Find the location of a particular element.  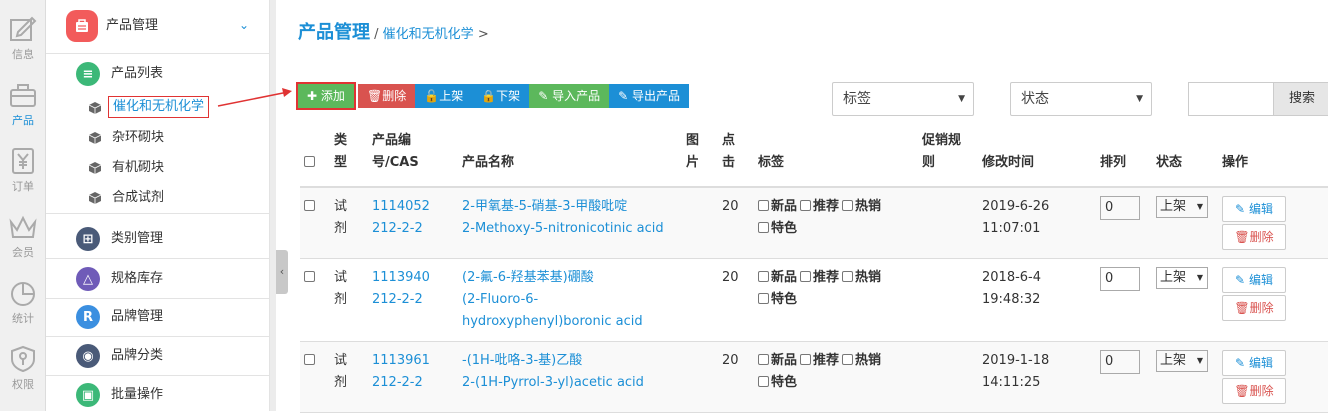

sidebar-item-batch: ▣ 批量操作 is located at coordinates (158, 395).